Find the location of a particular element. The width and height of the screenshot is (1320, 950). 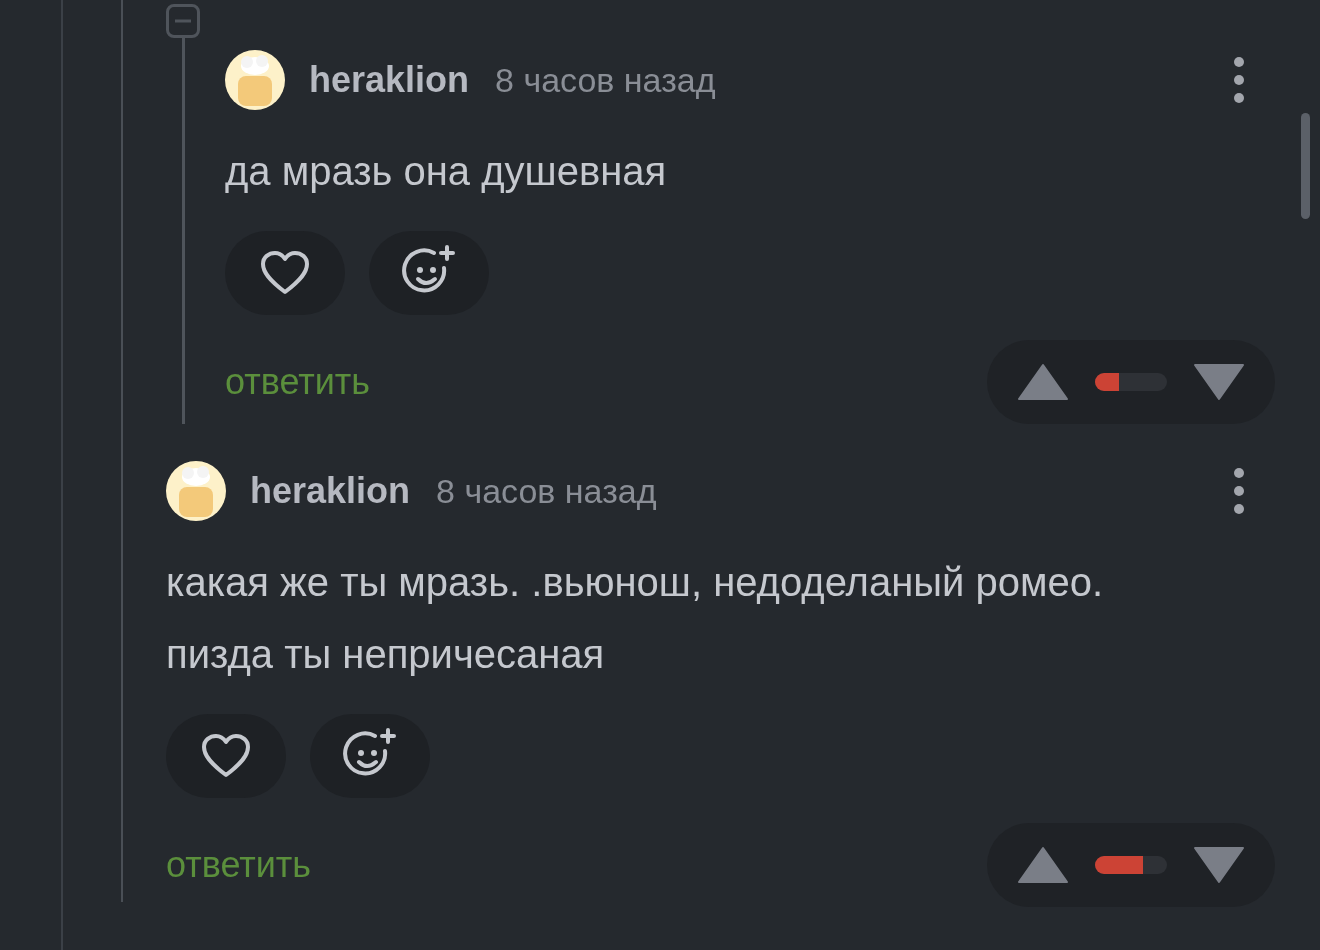

scrollbar is located at coordinates (1305, 166).